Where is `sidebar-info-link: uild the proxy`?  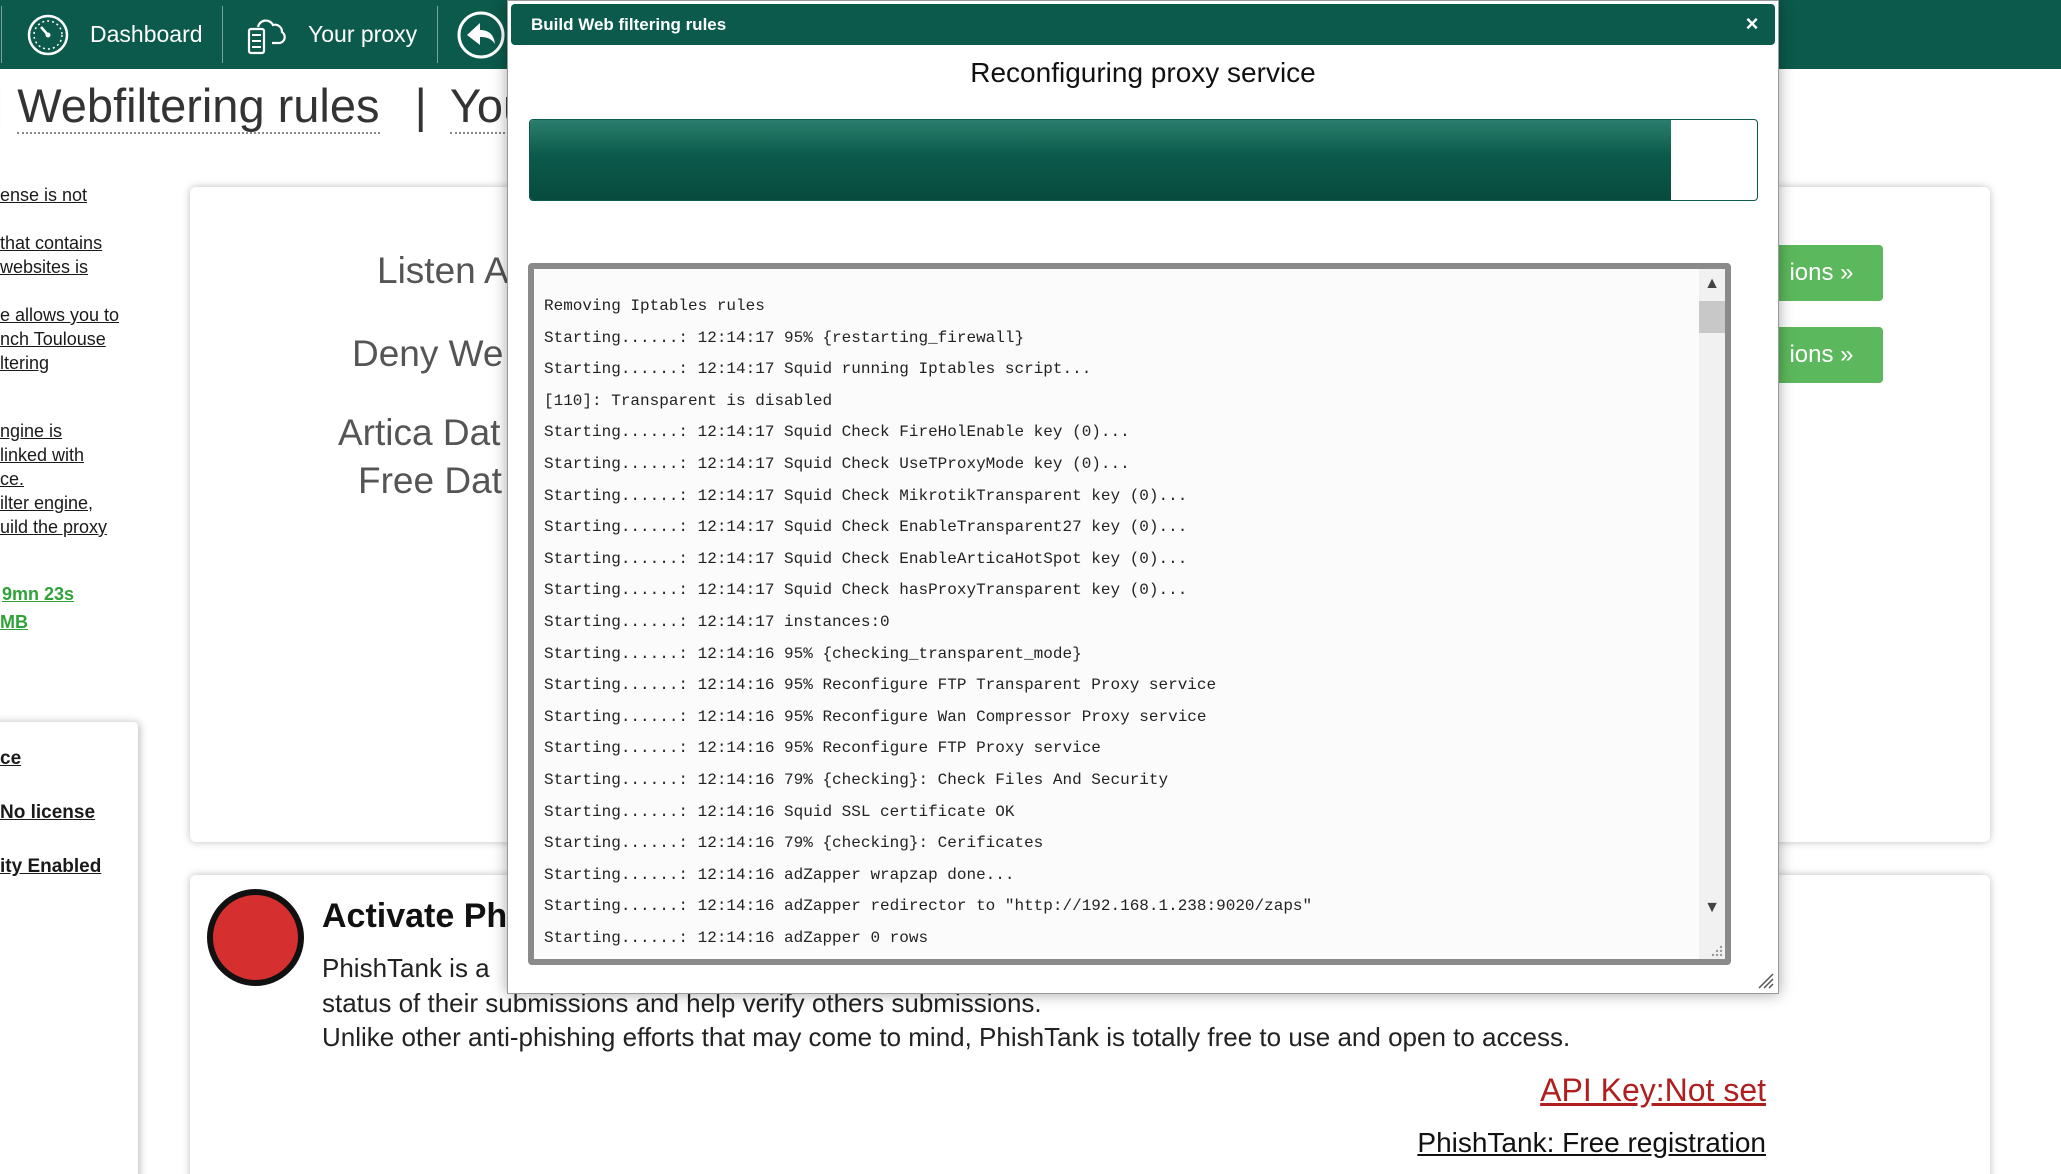
sidebar-info-link: uild the proxy is located at coordinates (53, 527).